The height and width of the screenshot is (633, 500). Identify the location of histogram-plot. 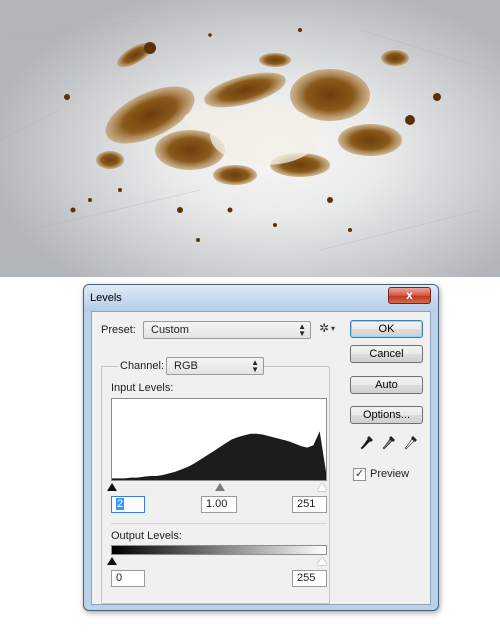
(219, 455).